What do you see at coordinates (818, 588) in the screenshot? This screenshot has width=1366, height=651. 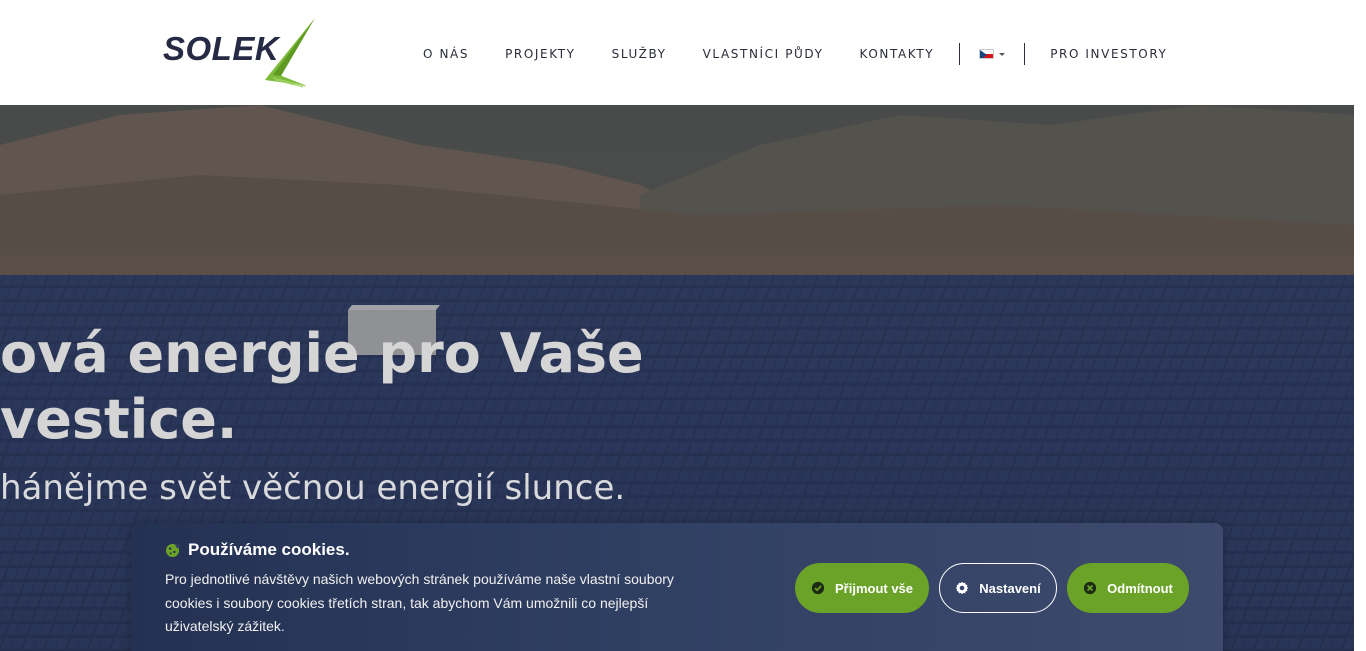 I see `check-circle-icon` at bounding box center [818, 588].